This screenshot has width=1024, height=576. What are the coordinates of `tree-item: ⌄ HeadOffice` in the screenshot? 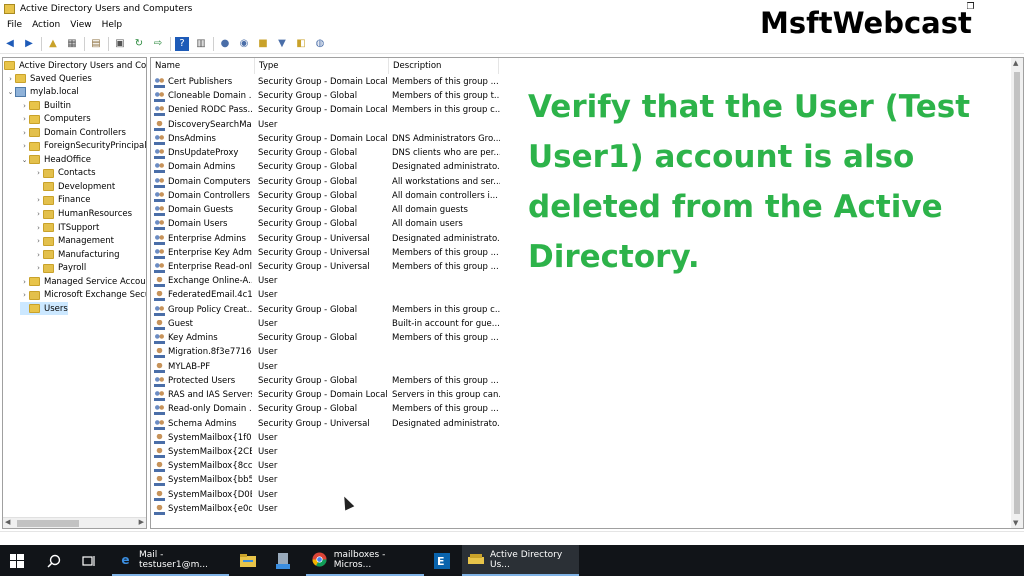 It's located at (55, 159).